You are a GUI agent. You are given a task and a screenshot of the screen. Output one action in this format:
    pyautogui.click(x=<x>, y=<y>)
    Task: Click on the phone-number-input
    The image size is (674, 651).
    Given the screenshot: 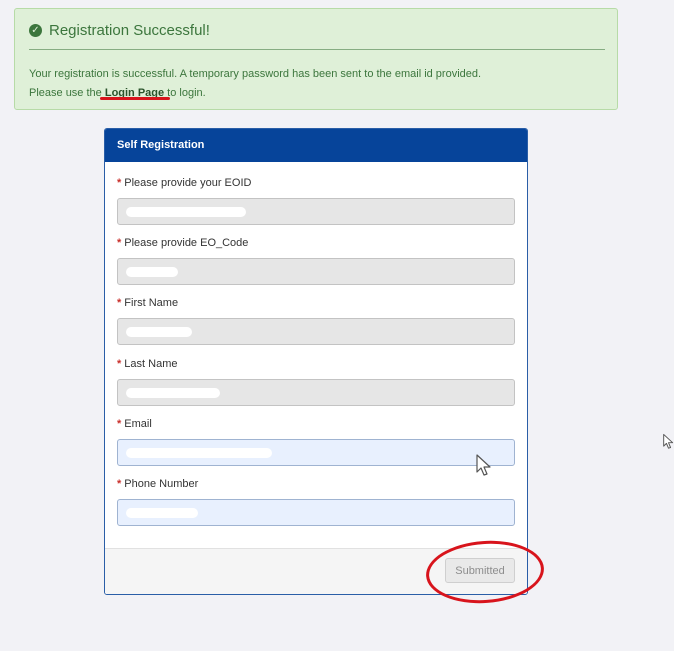 What is the action you would take?
    pyautogui.click(x=316, y=512)
    